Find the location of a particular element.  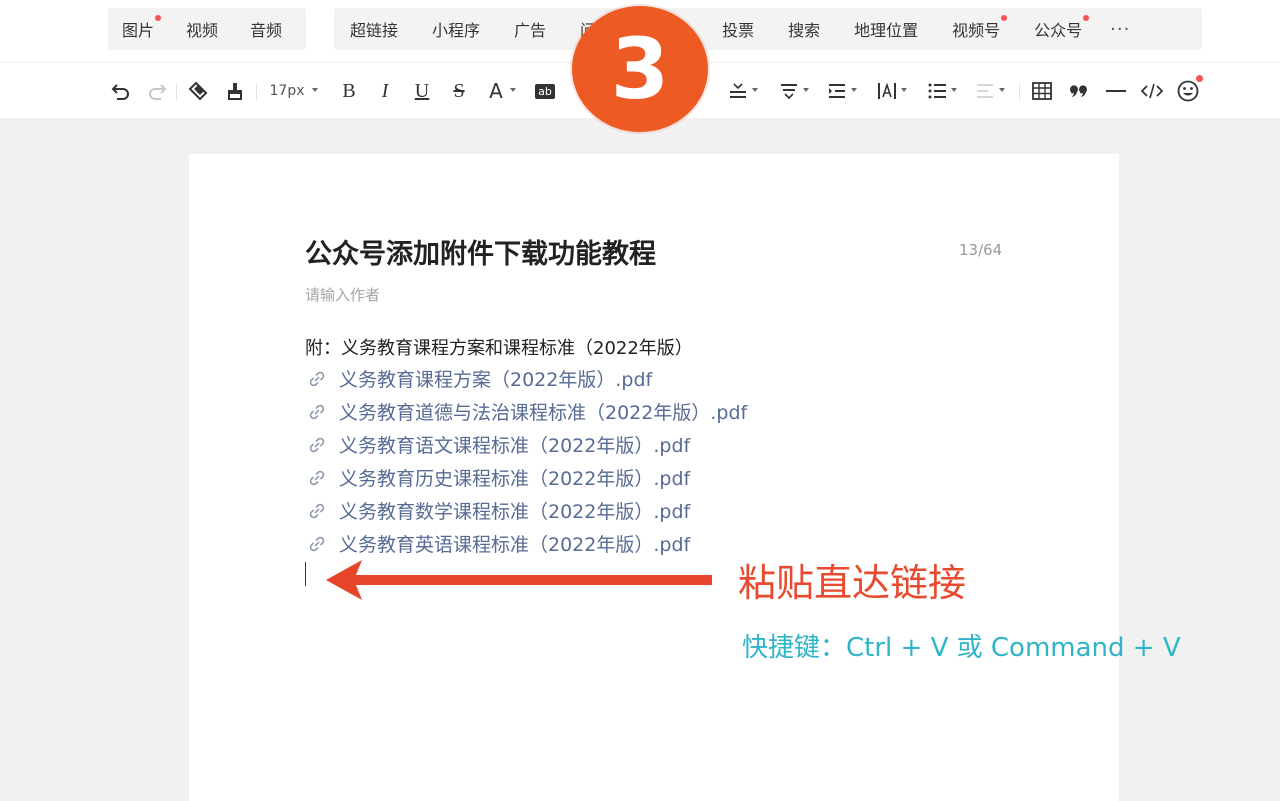

attachment-link-text: 义务教育历史课程标准（2022年版）.pdf is located at coordinates (515, 479).